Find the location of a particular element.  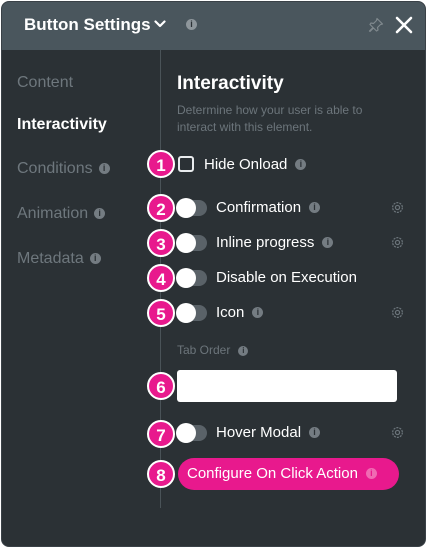

step-badge-7: 7 is located at coordinates (161, 434).